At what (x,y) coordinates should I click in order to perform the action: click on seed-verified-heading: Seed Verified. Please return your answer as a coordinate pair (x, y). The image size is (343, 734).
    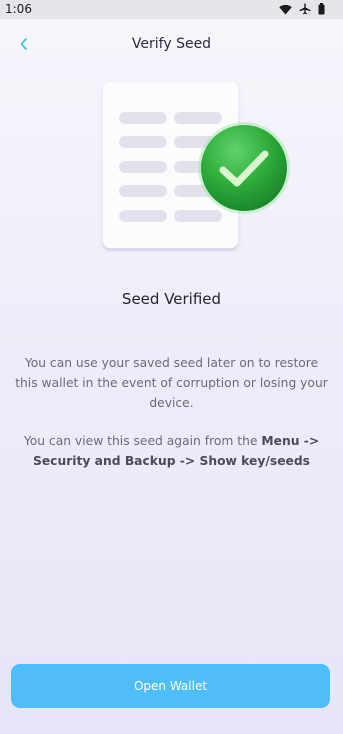
    Looking at the image, I should click on (171, 299).